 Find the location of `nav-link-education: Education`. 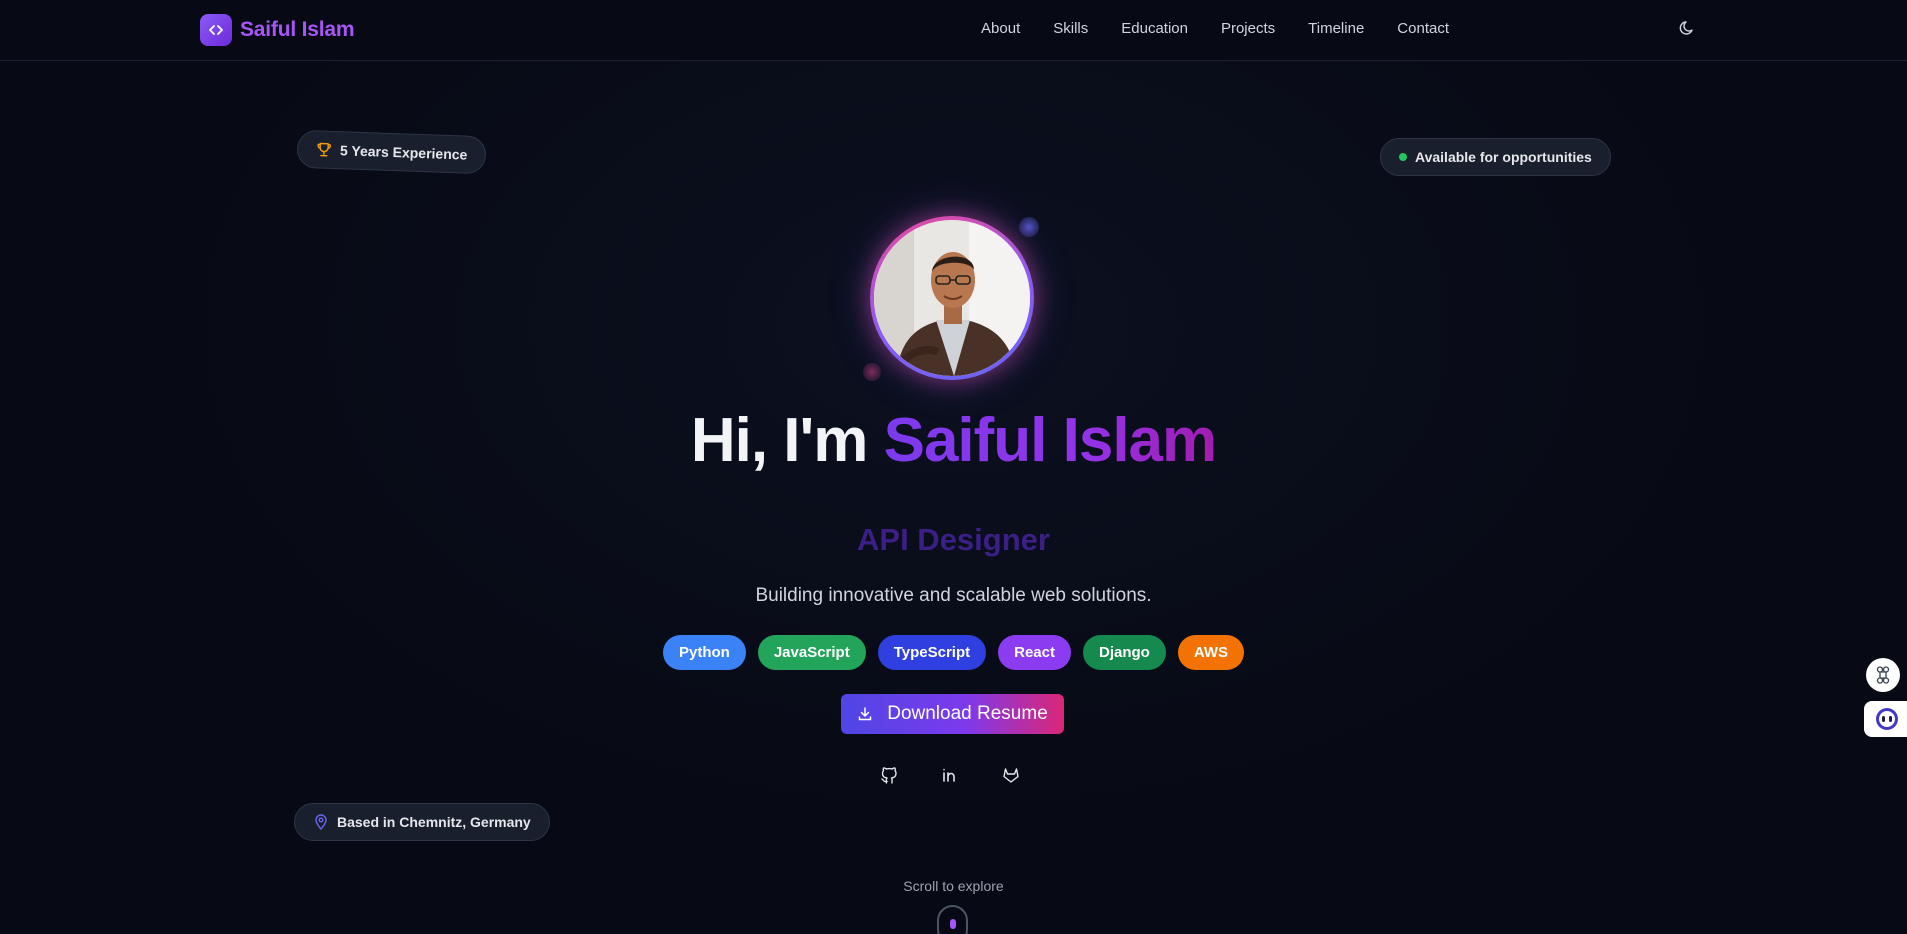

nav-link-education: Education is located at coordinates (1154, 28).